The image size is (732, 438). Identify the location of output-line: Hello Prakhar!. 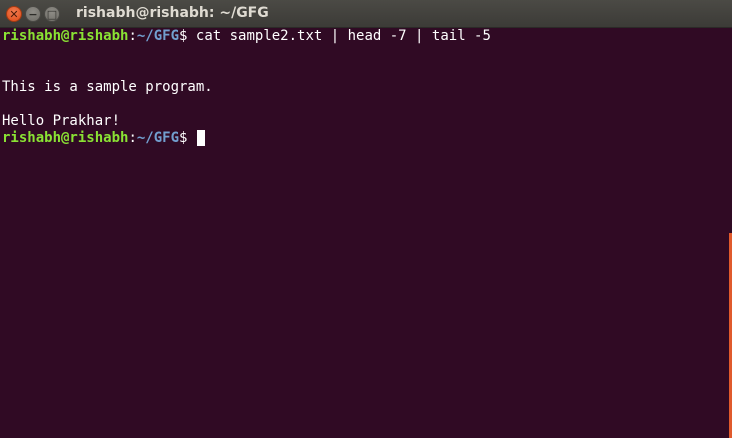
(61, 121).